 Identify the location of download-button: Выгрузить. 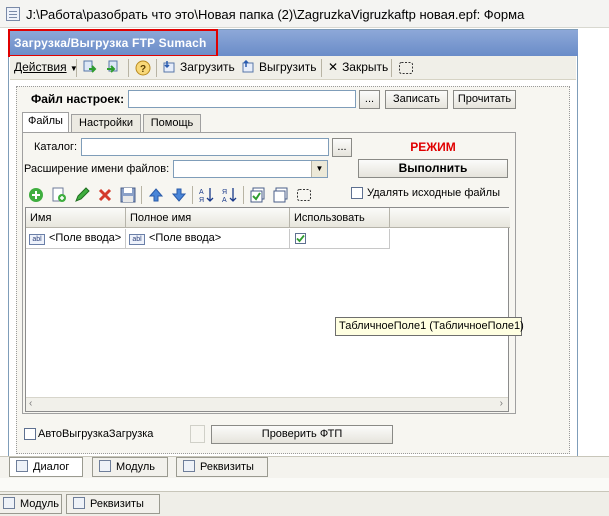
(279, 68).